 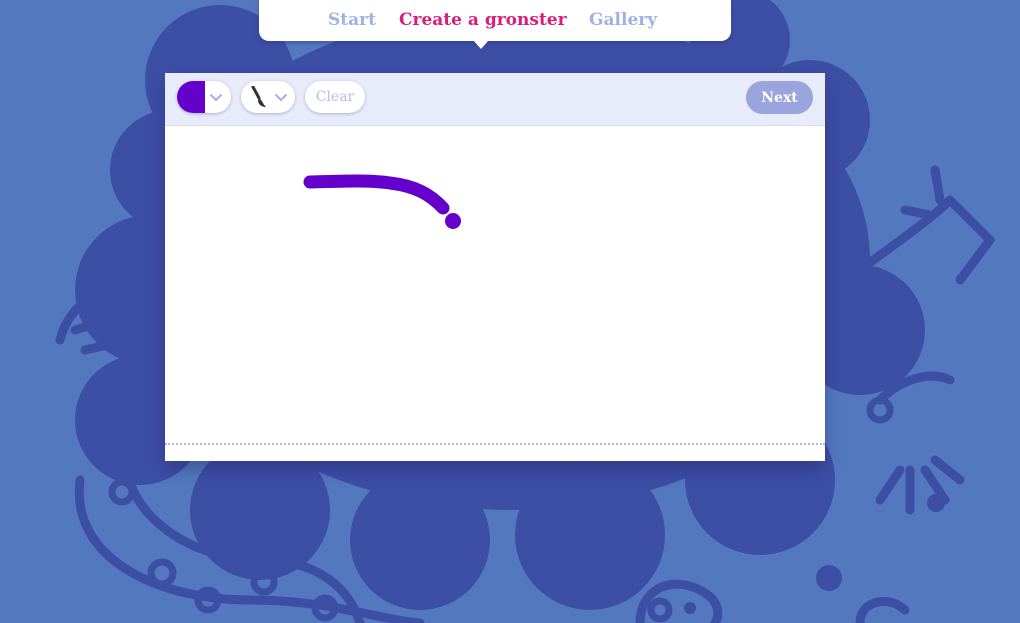 I want to click on nav-item-gallery: Gallery, so click(x=623, y=20).